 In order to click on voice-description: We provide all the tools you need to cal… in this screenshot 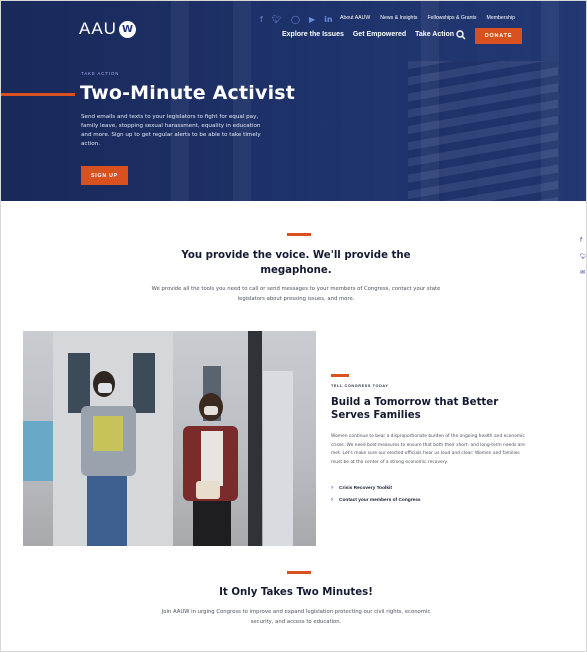, I will do `click(296, 294)`.